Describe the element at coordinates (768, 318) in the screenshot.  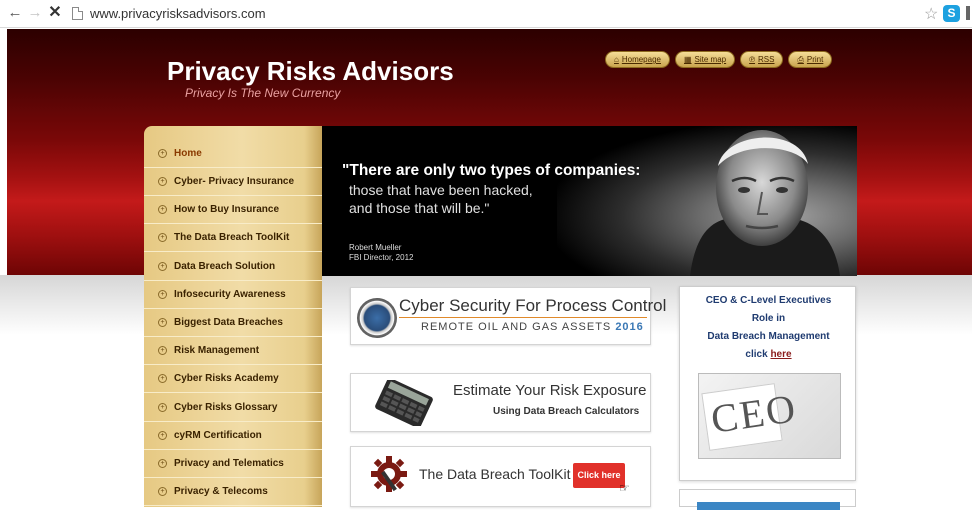
I see `sidebar-heading-line2: Role in` at that location.